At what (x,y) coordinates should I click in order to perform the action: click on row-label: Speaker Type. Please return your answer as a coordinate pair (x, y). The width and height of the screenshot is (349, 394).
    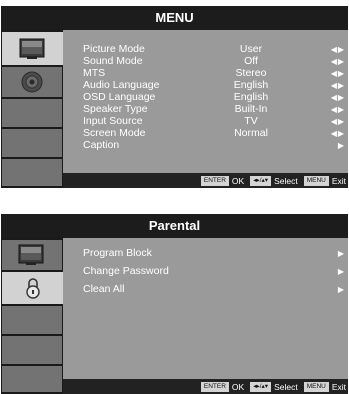
    Looking at the image, I should click on (115, 109).